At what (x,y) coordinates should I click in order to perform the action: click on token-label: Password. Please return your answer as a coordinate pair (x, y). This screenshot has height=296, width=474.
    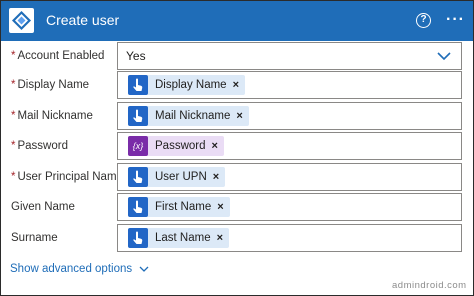
    Looking at the image, I should click on (180, 146).